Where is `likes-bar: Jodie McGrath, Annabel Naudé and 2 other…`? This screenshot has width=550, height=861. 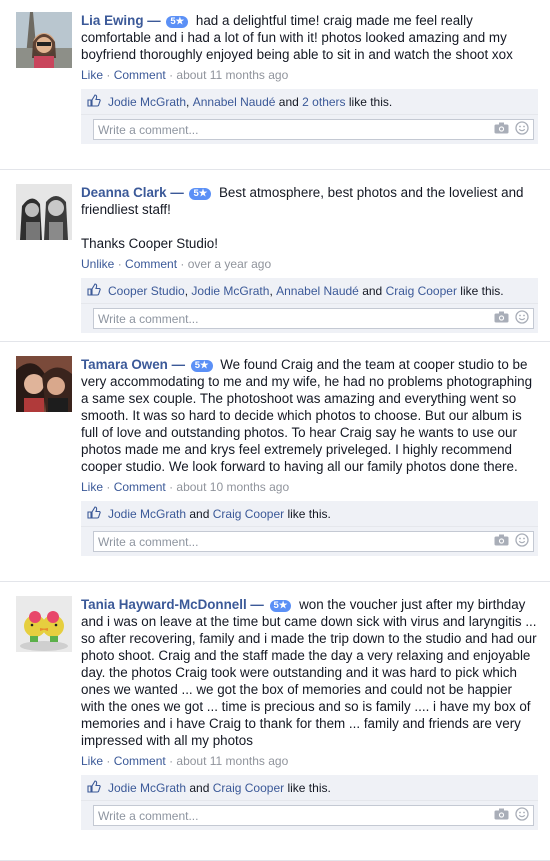 likes-bar: Jodie McGrath, Annabel Naudé and 2 other… is located at coordinates (309, 101).